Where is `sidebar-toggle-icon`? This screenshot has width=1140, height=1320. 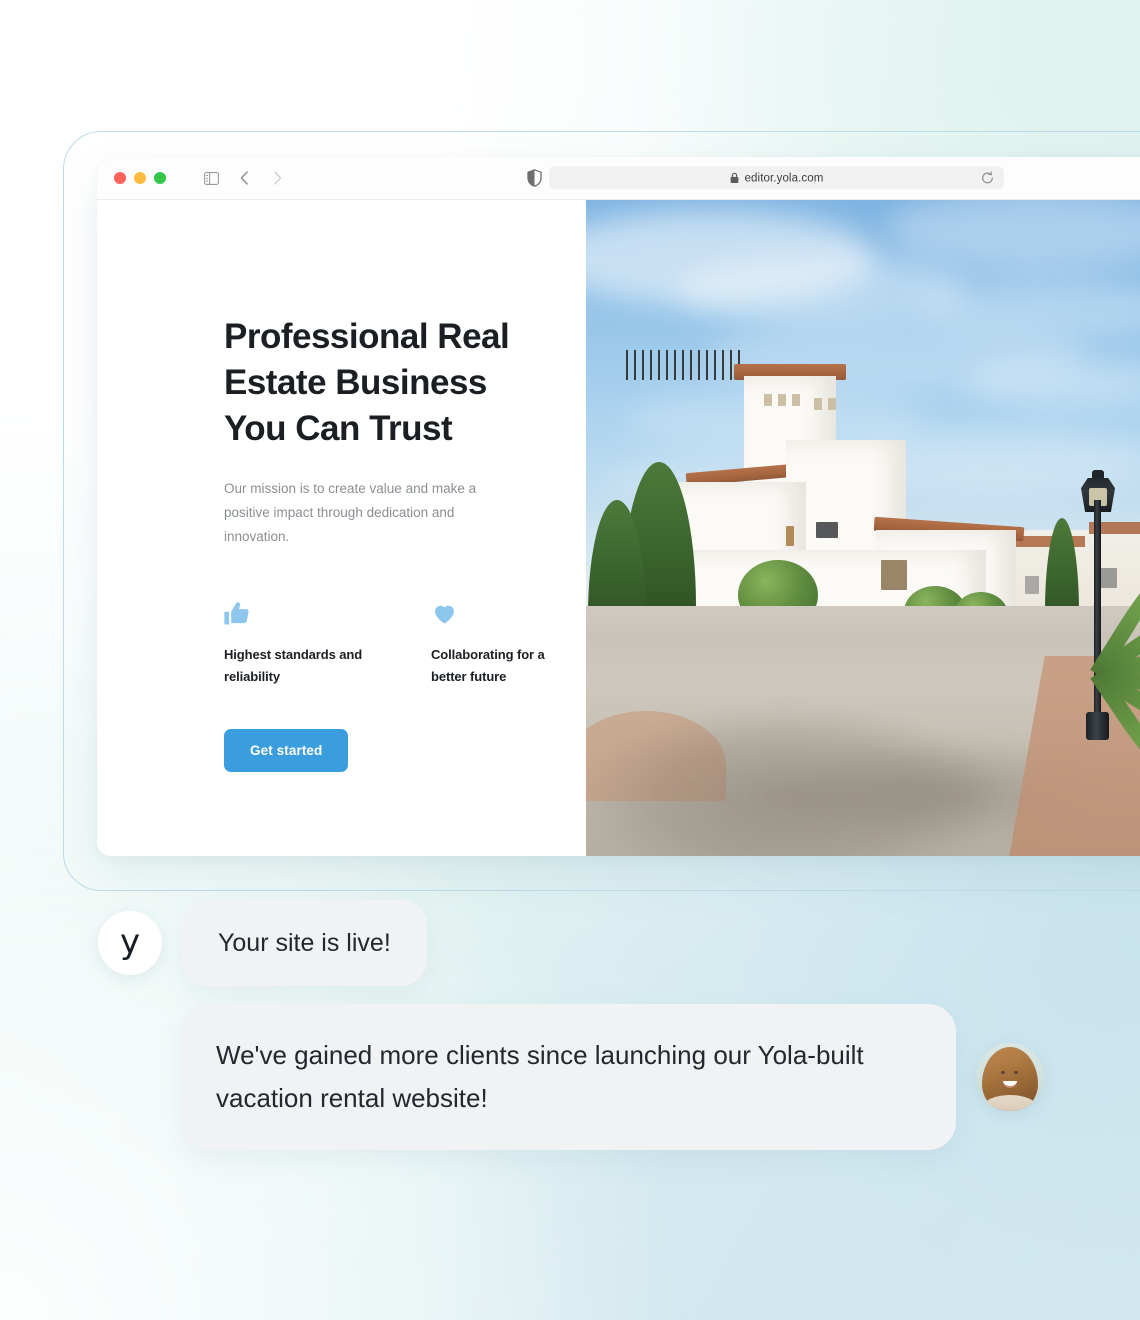
sidebar-toggle-icon is located at coordinates (211, 178).